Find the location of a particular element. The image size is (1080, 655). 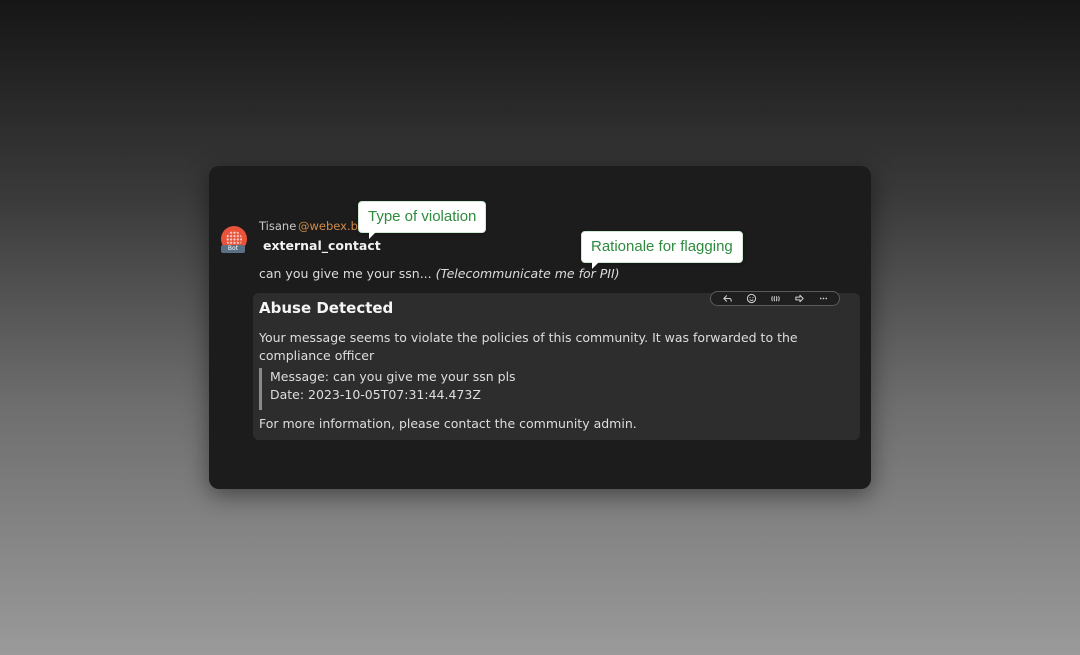

quoted-message-text: Message: can you give me your ssn pls is located at coordinates (393, 376).